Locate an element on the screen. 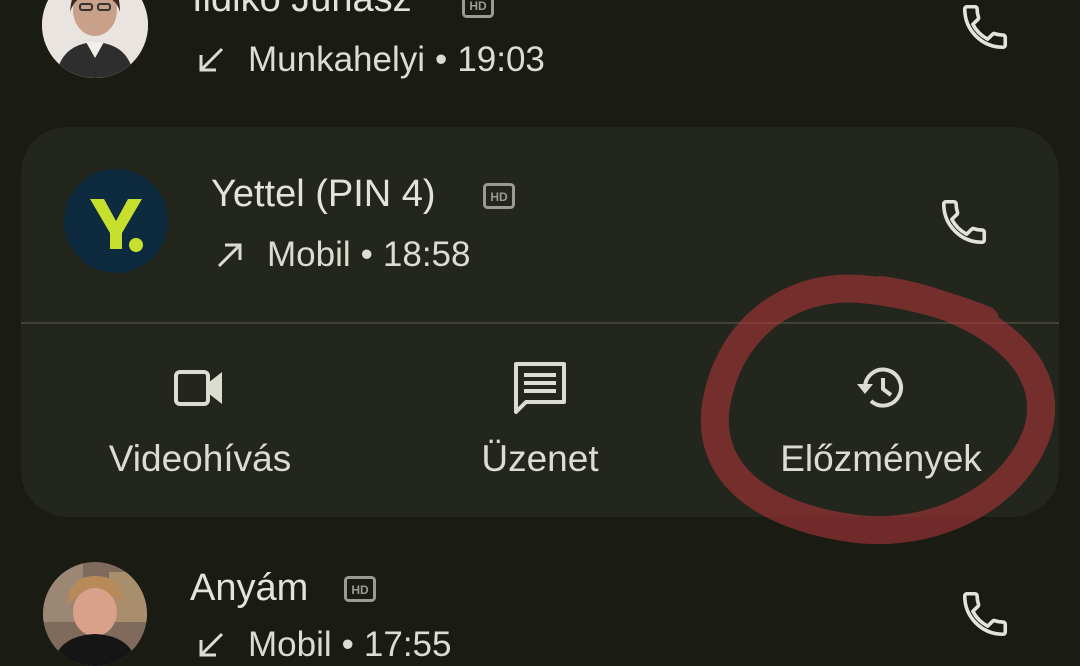 This screenshot has width=1080, height=666. outgoing-call-arrow-icon is located at coordinates (229, 255).